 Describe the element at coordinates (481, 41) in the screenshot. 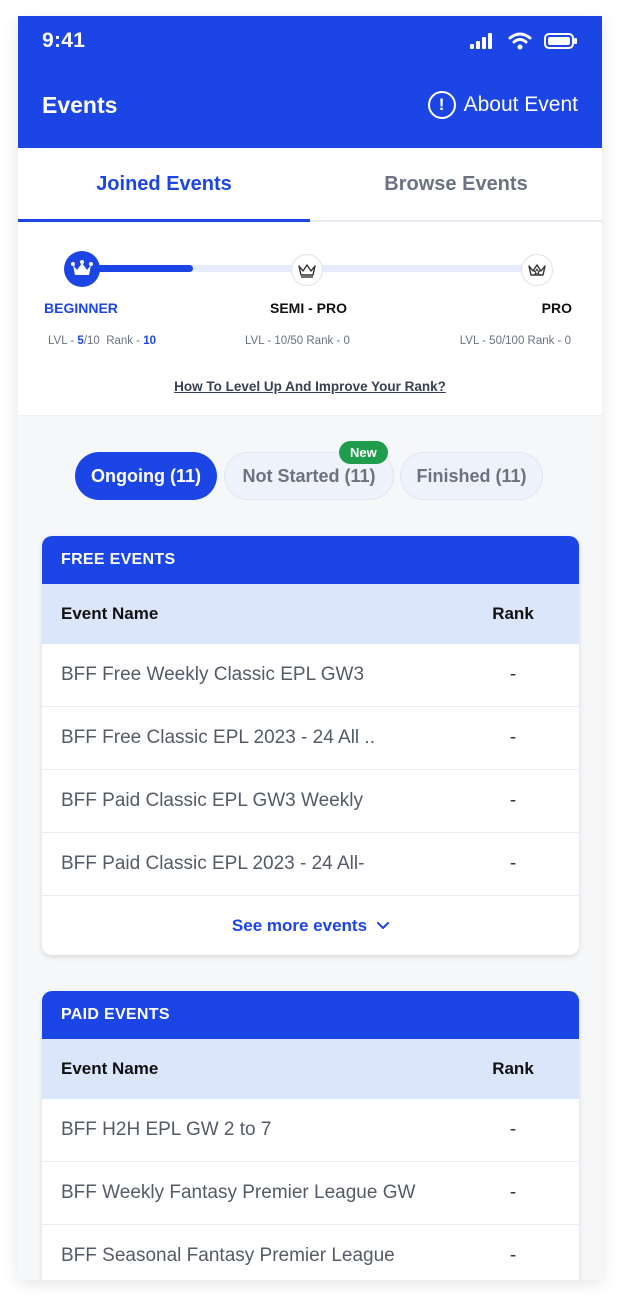

I see `signal-icon` at that location.